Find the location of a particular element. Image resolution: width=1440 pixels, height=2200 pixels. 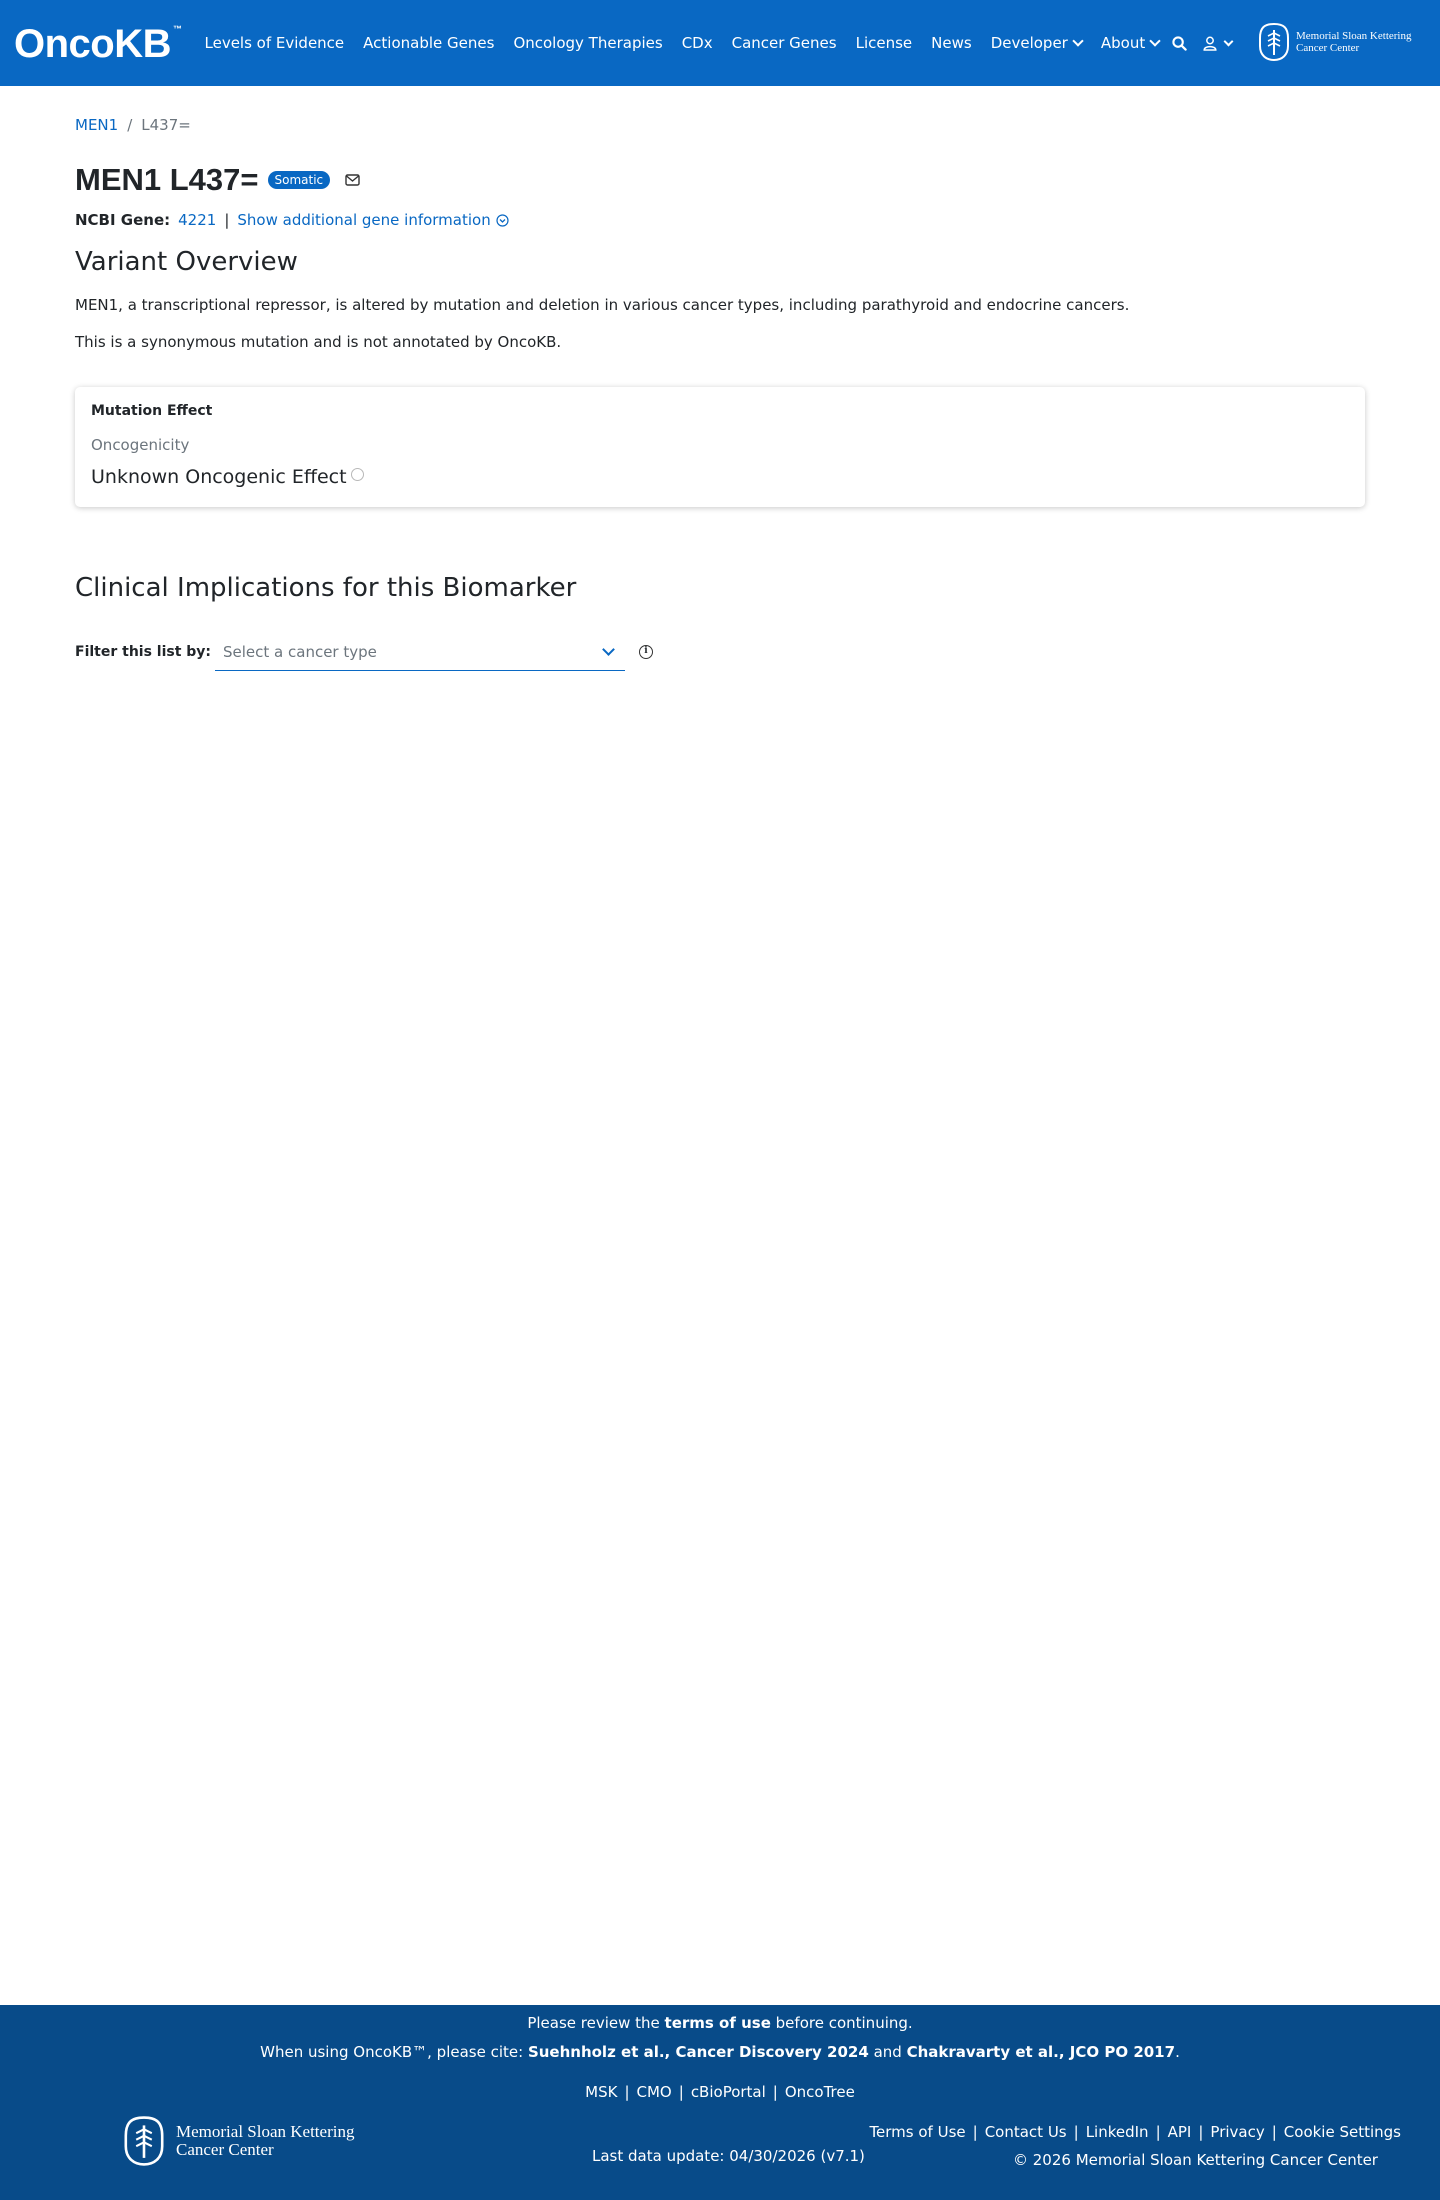

nav-cancer-genes: Cancer Genes is located at coordinates (784, 43).